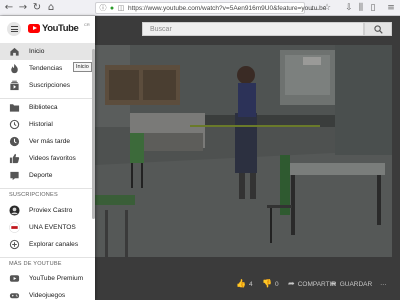 This screenshot has height=300, width=400. What do you see at coordinates (267, 283) in the screenshot?
I see `thumbs-down-icon: 👎` at bounding box center [267, 283].